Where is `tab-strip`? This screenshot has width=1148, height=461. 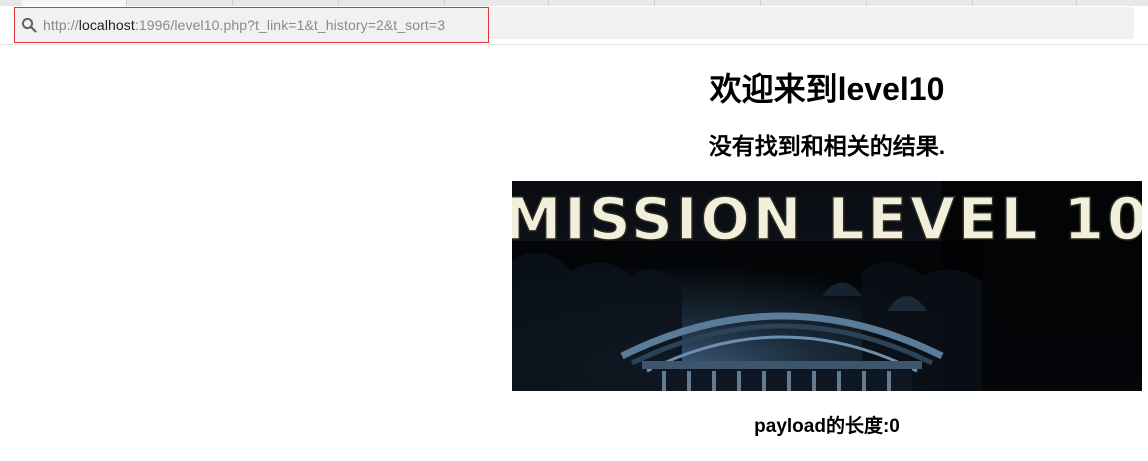
tab-strip is located at coordinates (574, 3).